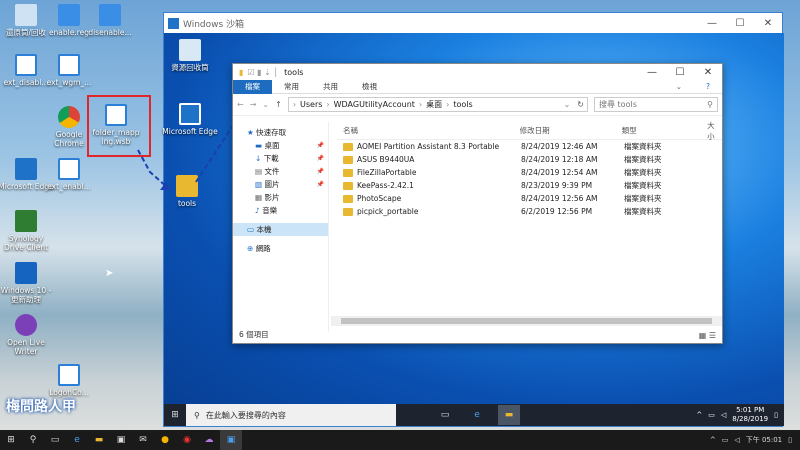  What do you see at coordinates (280, 210) in the screenshot?
I see `nav-music: ♪ 音樂` at bounding box center [280, 210].